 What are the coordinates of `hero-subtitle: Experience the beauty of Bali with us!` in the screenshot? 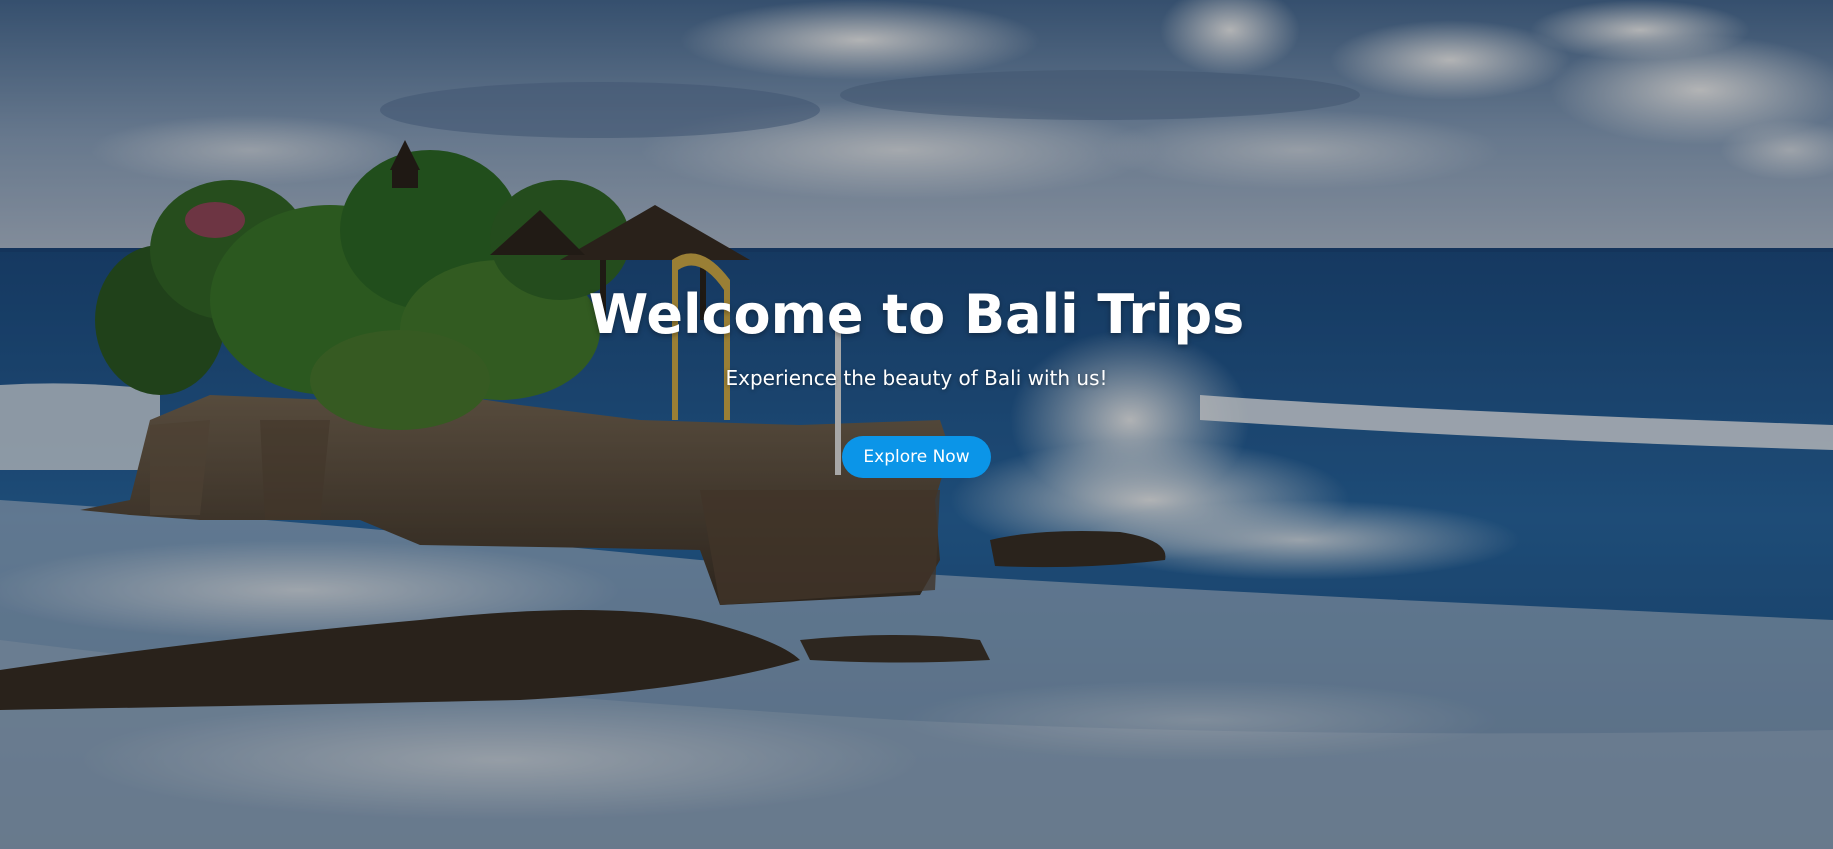 It's located at (916, 378).